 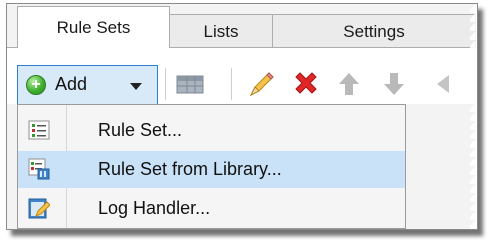 I want to click on pencil-icon, so click(x=262, y=84).